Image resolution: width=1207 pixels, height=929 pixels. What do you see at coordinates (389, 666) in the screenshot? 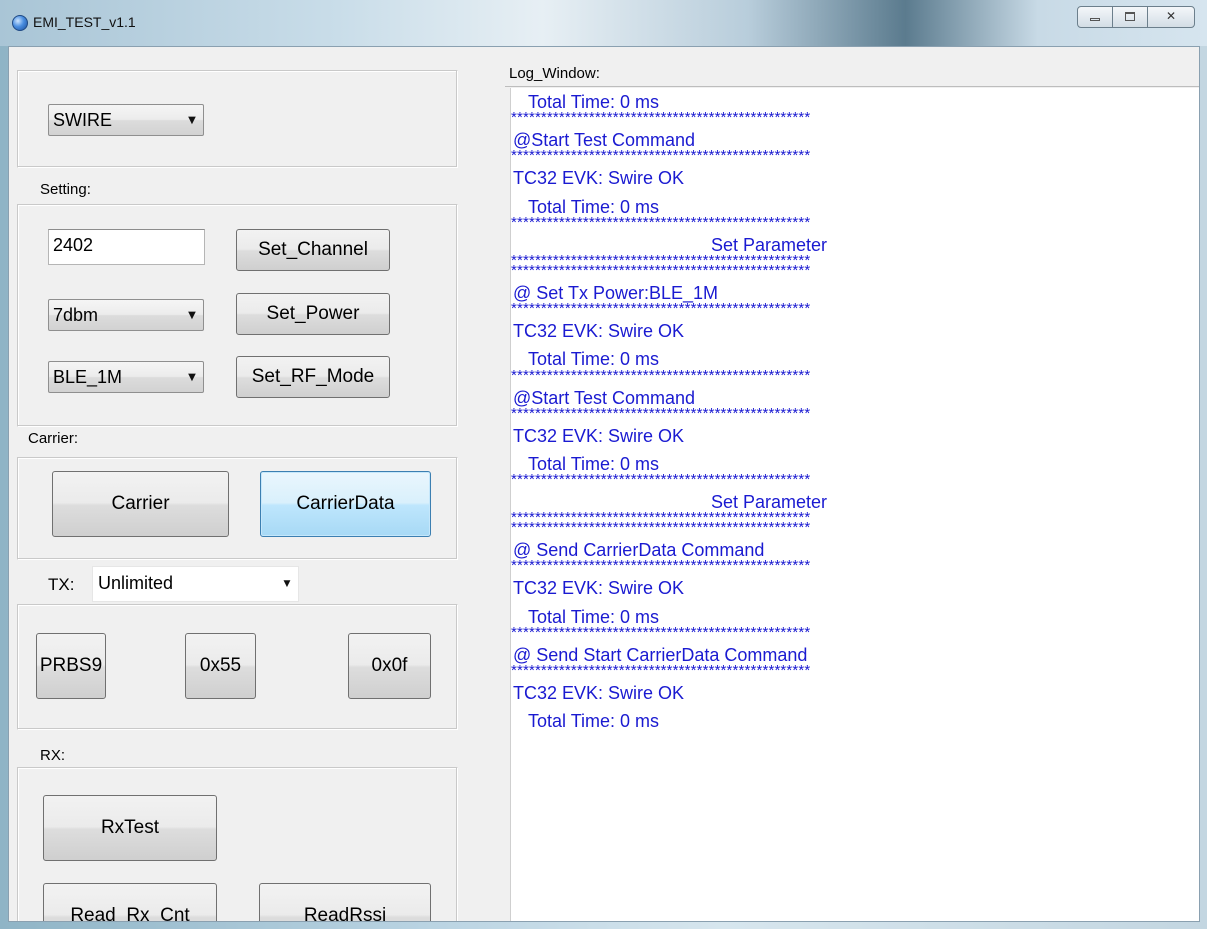
I see `0x0f-button: 0x0f` at bounding box center [389, 666].